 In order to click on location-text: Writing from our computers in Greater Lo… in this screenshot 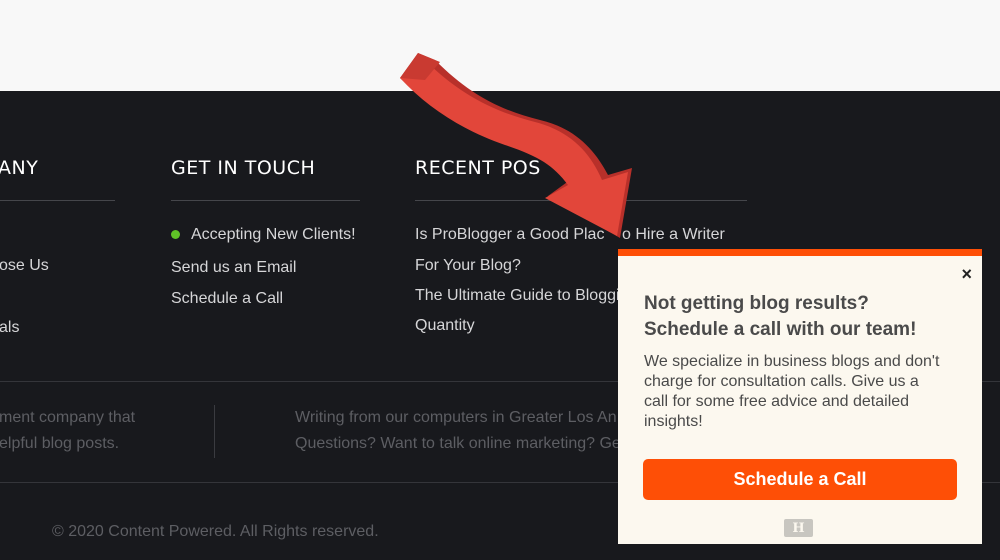, I will do `click(458, 431)`.